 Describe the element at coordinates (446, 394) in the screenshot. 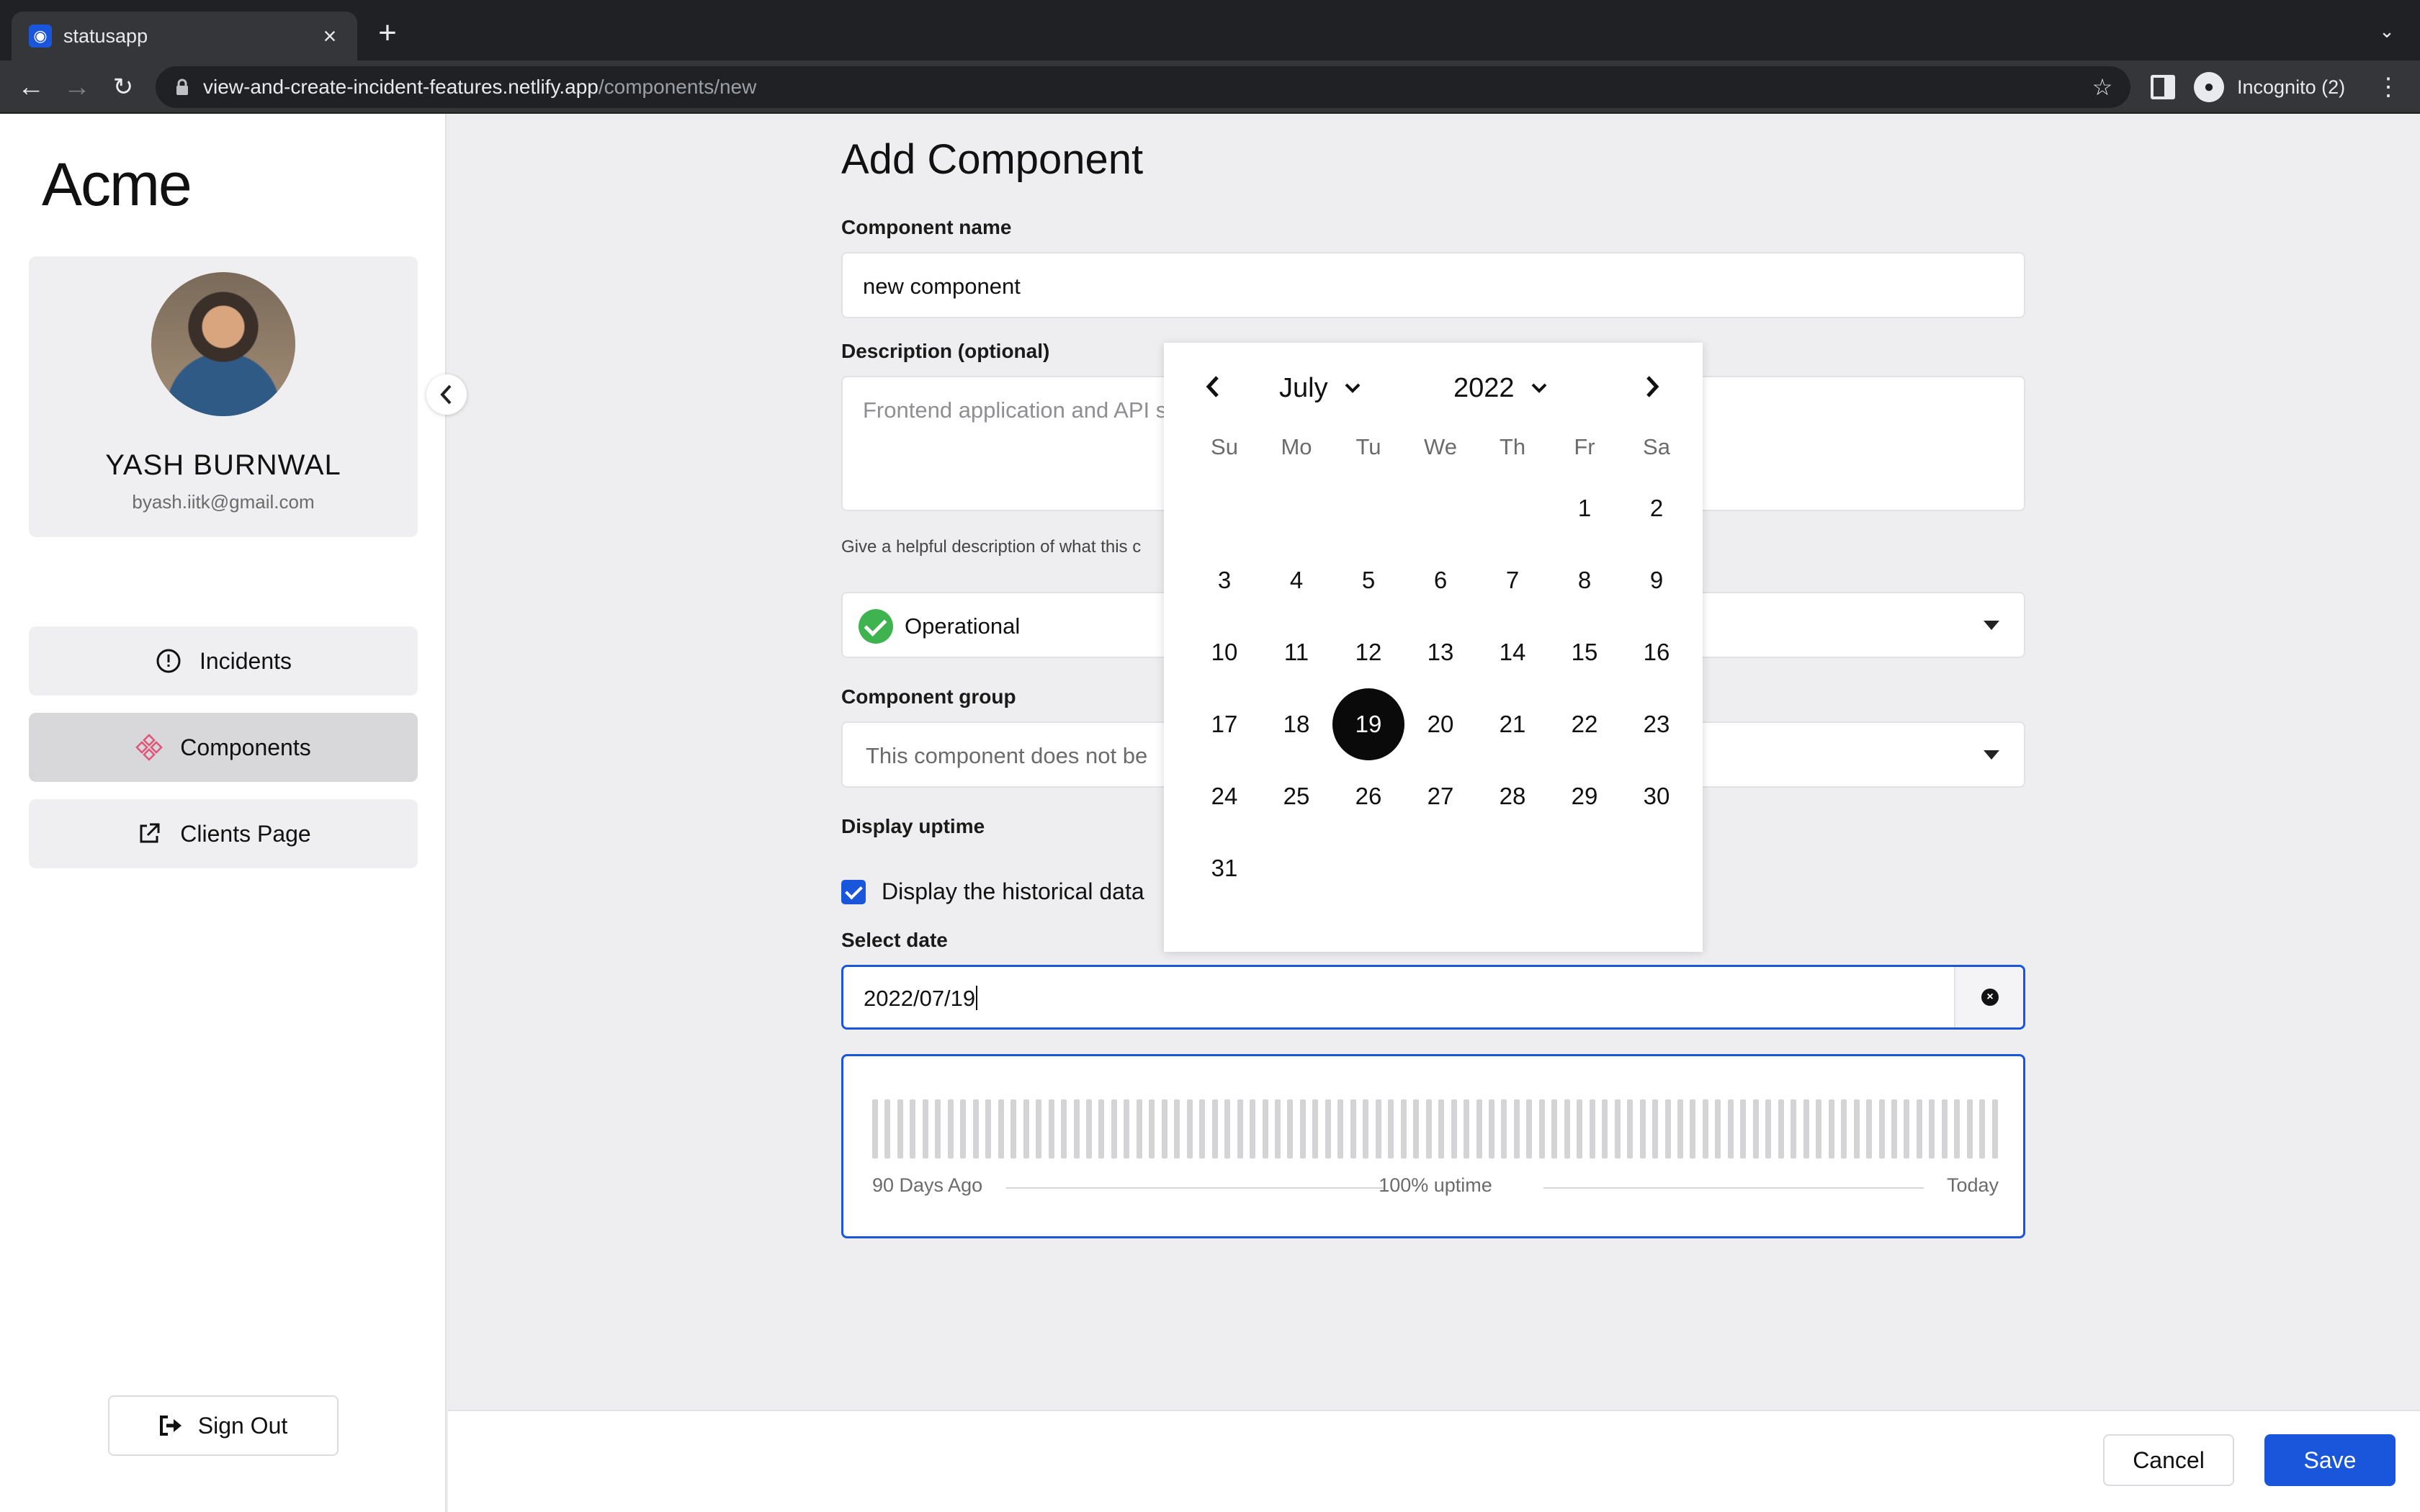

I see `collapse-sidebar-button` at that location.